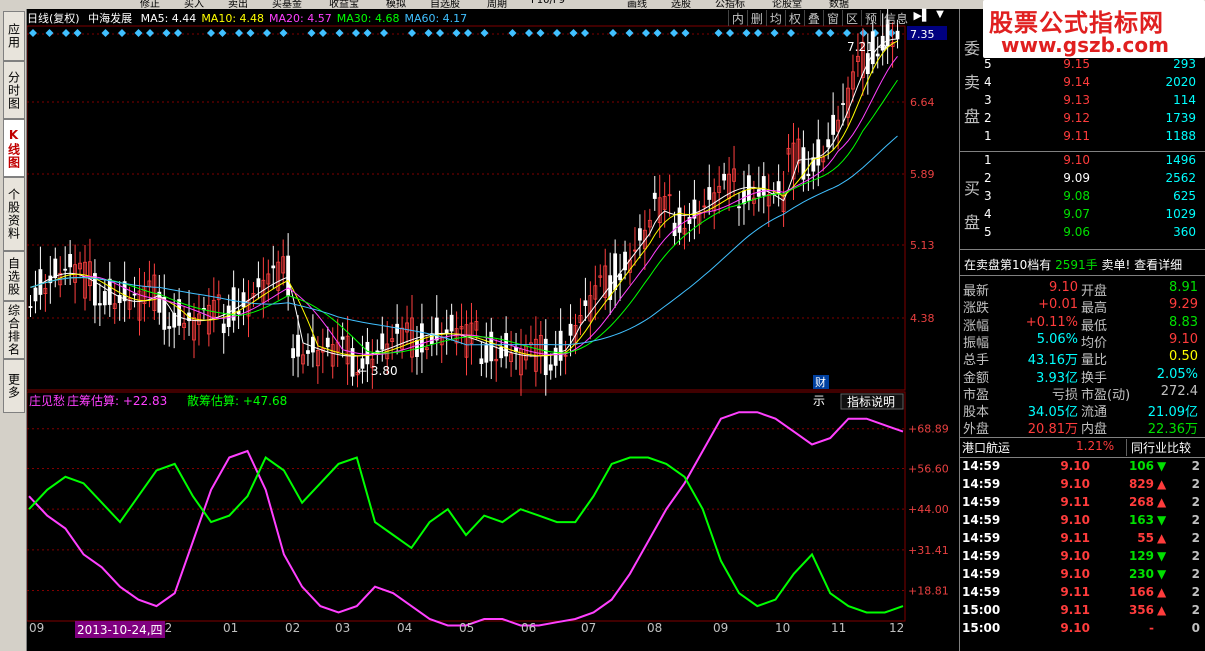  I want to click on ask-level: 5, so click(988, 64).